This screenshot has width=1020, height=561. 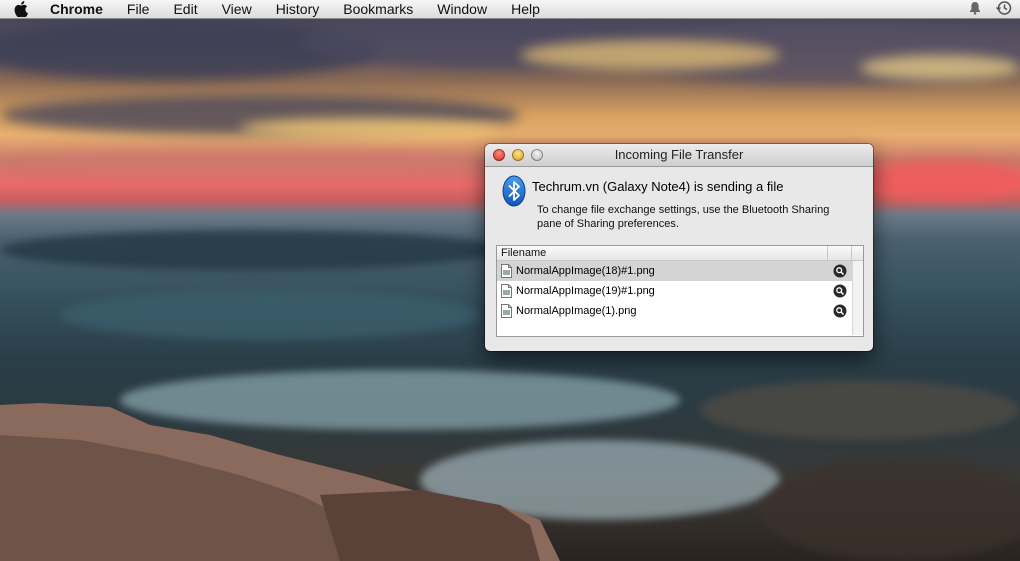 I want to click on close-button, so click(x=499, y=155).